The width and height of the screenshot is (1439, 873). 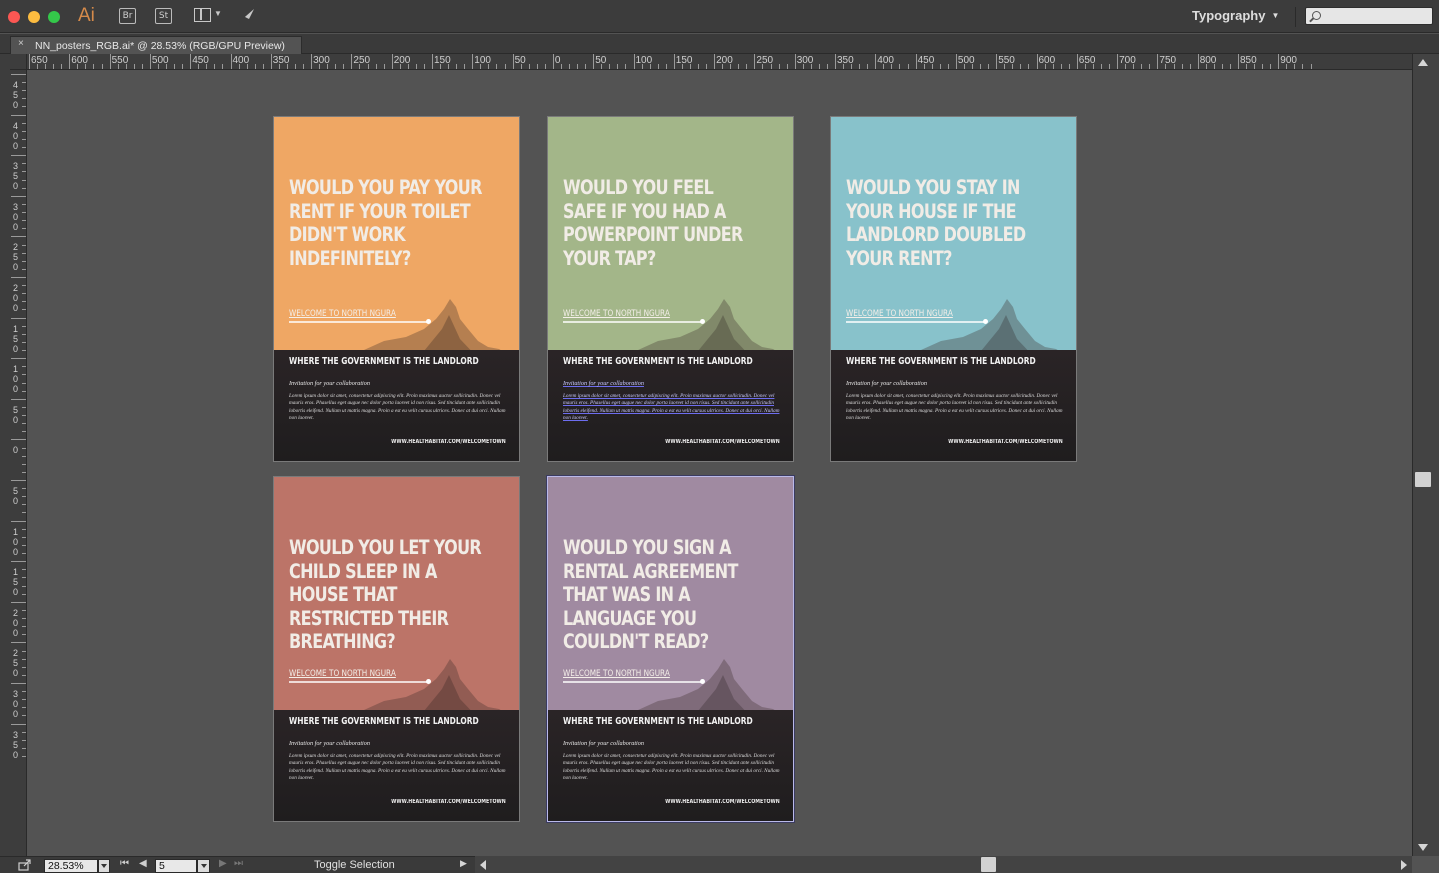 I want to click on close-tab-icon: ×, so click(x=21, y=43).